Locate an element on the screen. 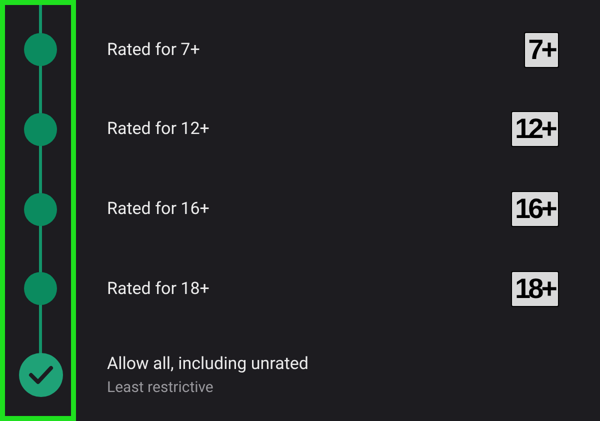 The image size is (600, 421). option-label: Rated for 16+ is located at coordinates (158, 209).